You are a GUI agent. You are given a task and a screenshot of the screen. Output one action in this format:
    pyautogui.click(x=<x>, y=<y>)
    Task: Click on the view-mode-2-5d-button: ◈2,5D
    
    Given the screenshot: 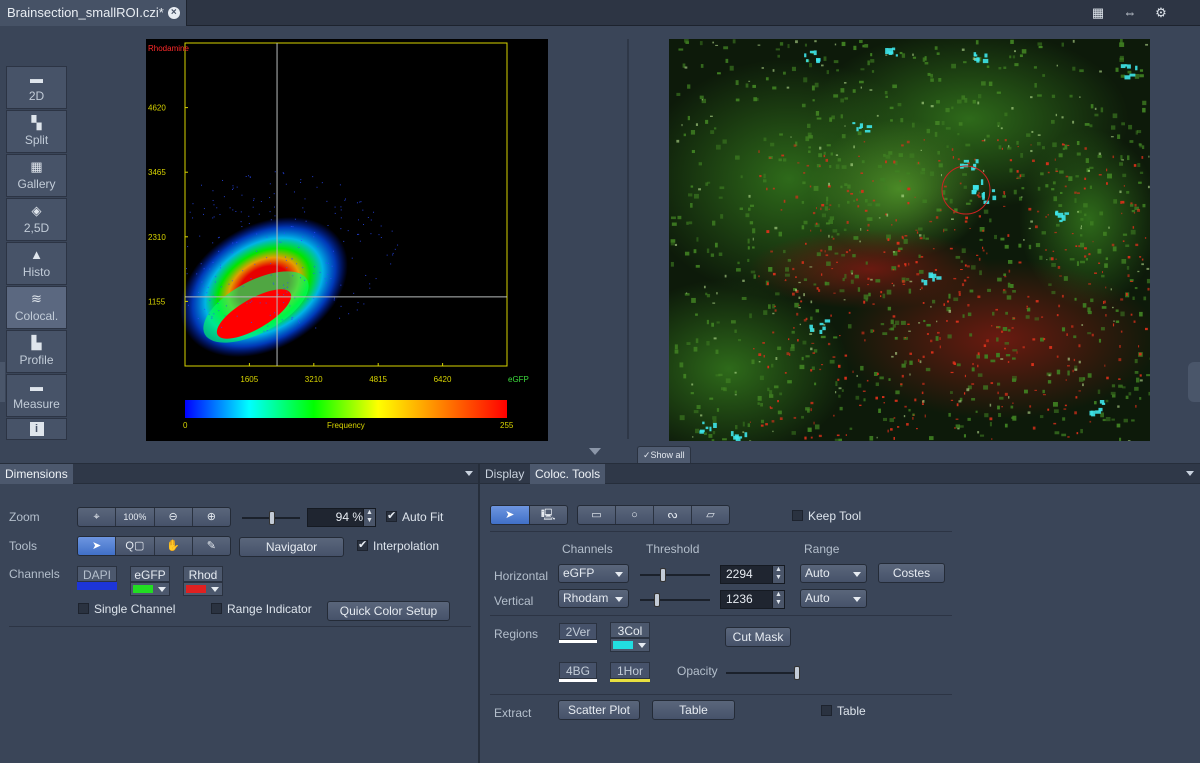 What is the action you would take?
    pyautogui.click(x=36, y=219)
    